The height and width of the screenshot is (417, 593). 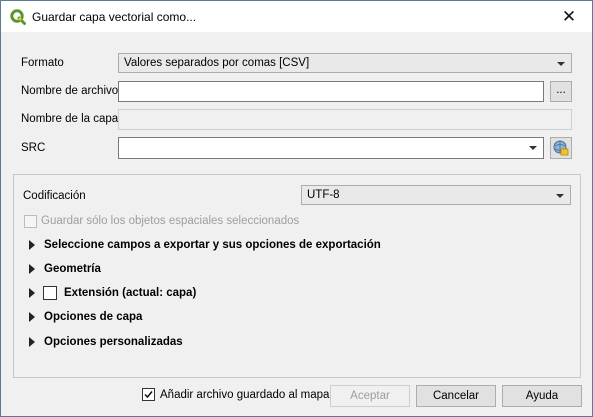 I want to click on accept-button: Aceptar, so click(x=370, y=396).